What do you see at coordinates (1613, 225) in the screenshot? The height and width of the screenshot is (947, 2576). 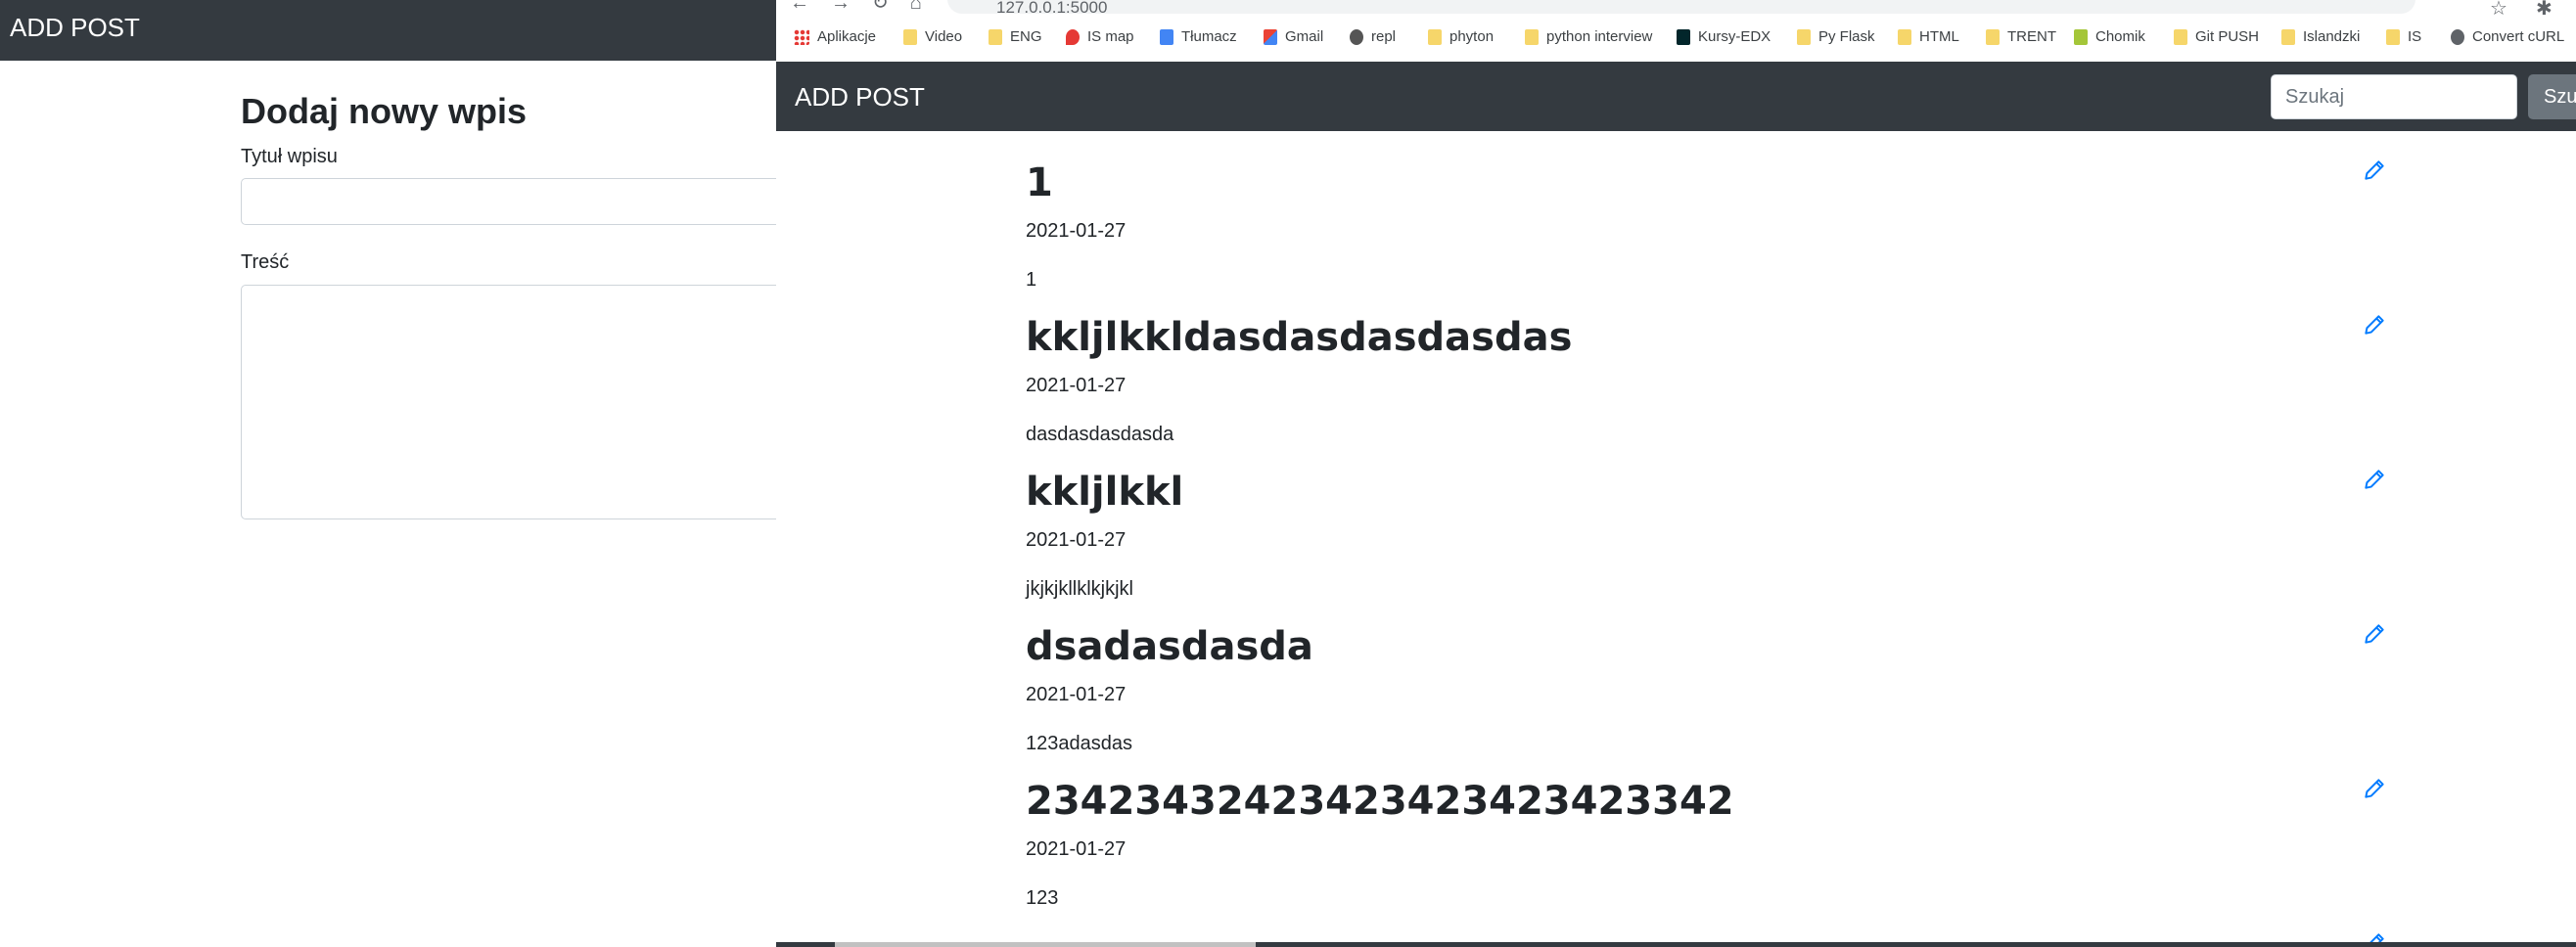 I see `post-item: 1 2021-01-27 1` at bounding box center [1613, 225].